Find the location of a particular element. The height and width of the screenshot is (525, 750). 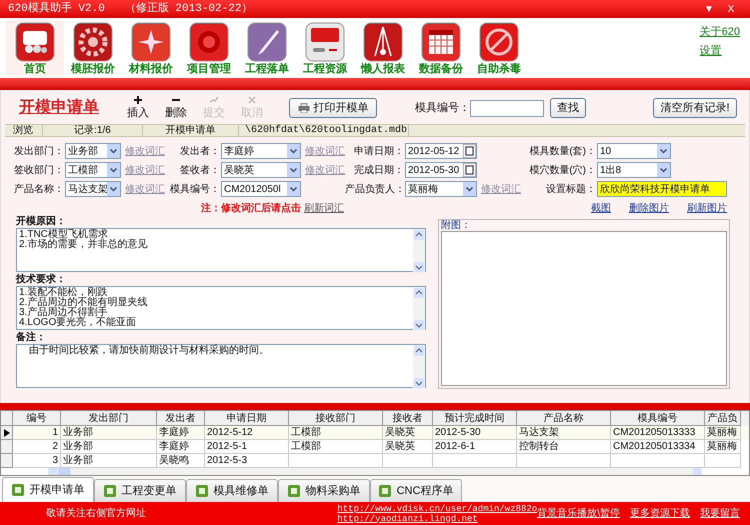

row-header is located at coordinates (7, 433).